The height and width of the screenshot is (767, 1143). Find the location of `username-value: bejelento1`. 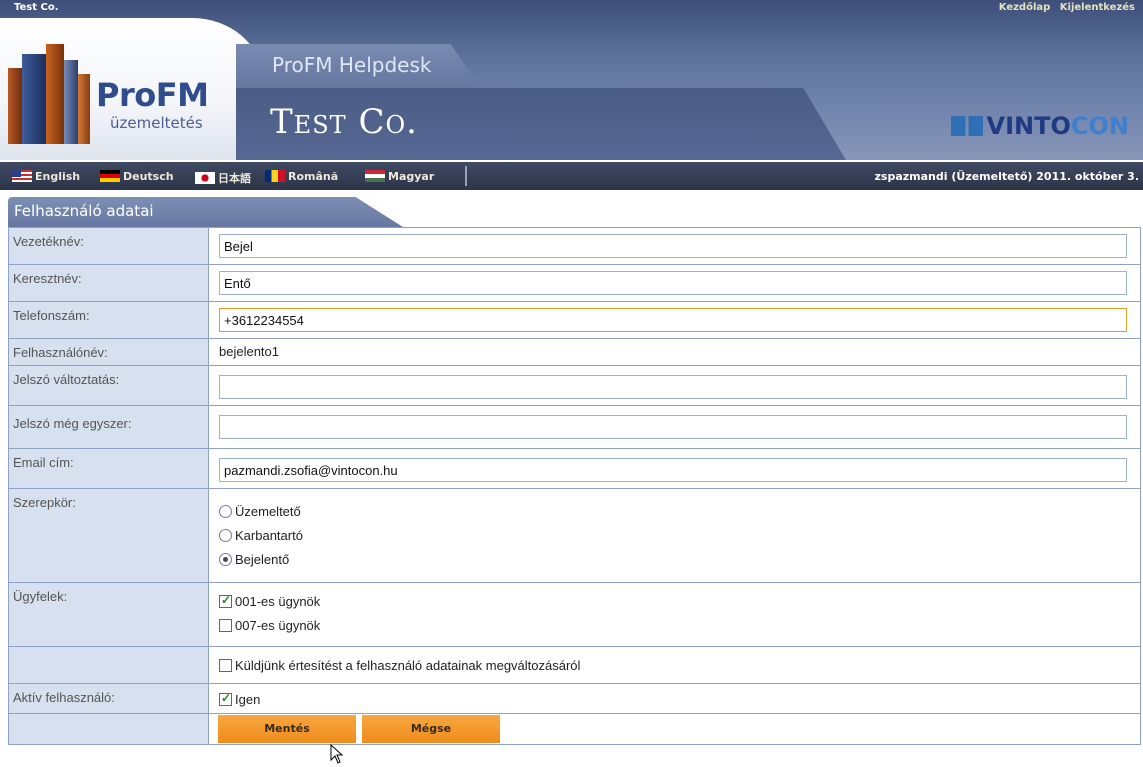

username-value: bejelento1 is located at coordinates (674, 352).